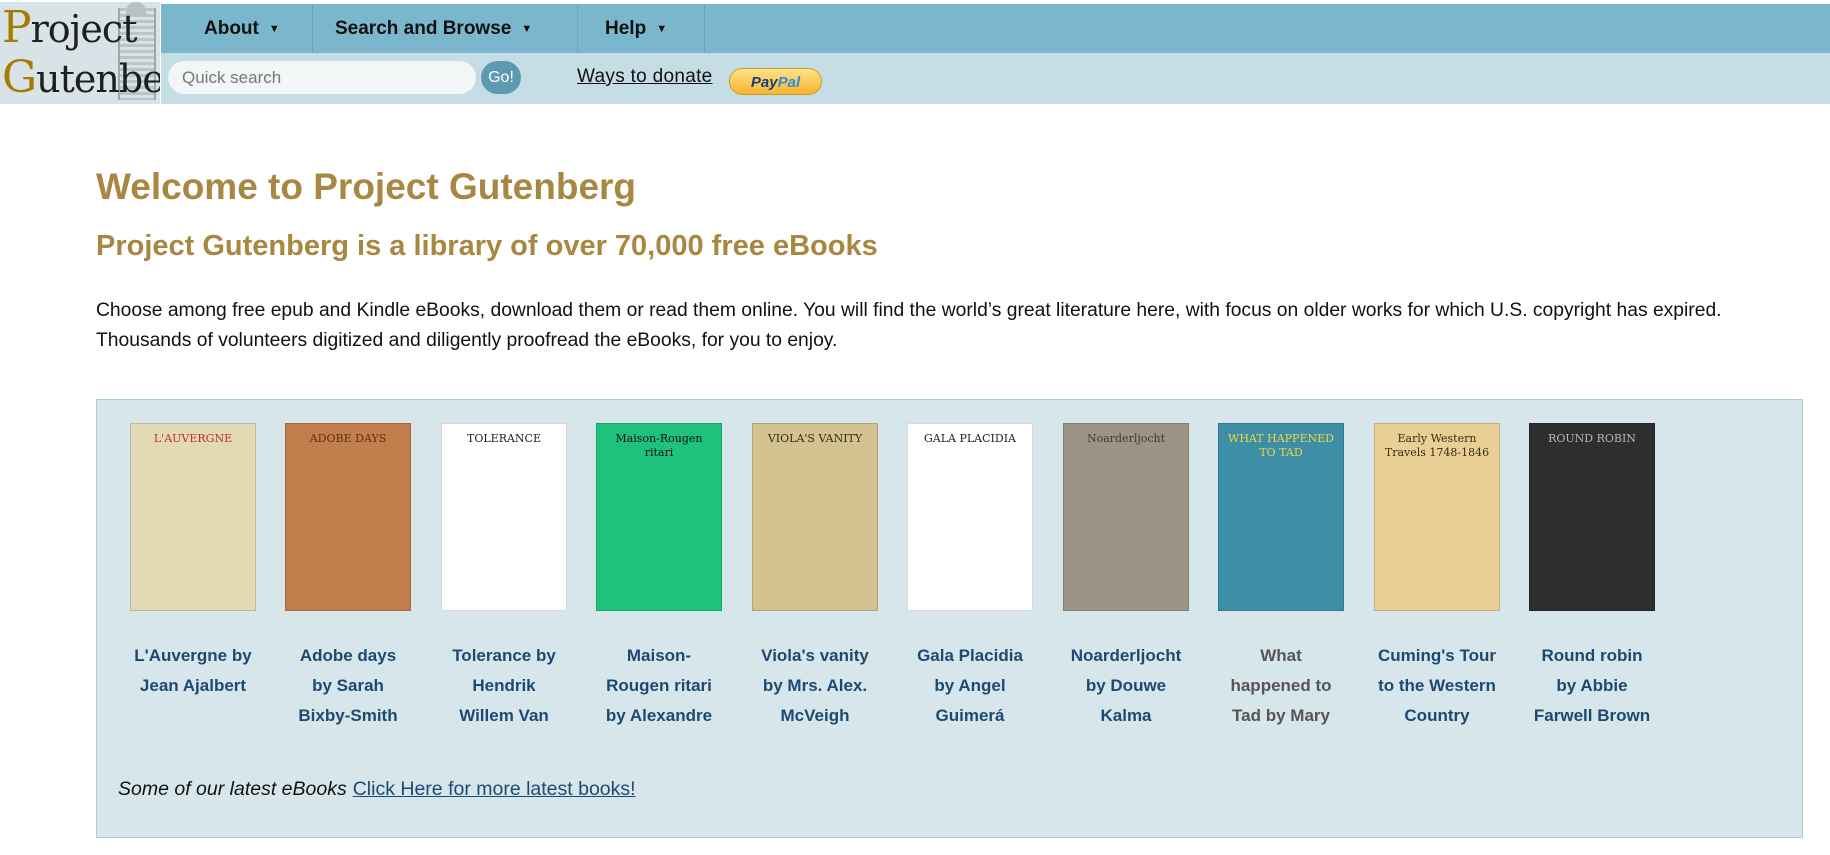 This screenshot has height=855, width=1830. Describe the element at coordinates (504, 686) in the screenshot. I see `book-title-link: Tolerance by Hendrik Willem Van` at that location.